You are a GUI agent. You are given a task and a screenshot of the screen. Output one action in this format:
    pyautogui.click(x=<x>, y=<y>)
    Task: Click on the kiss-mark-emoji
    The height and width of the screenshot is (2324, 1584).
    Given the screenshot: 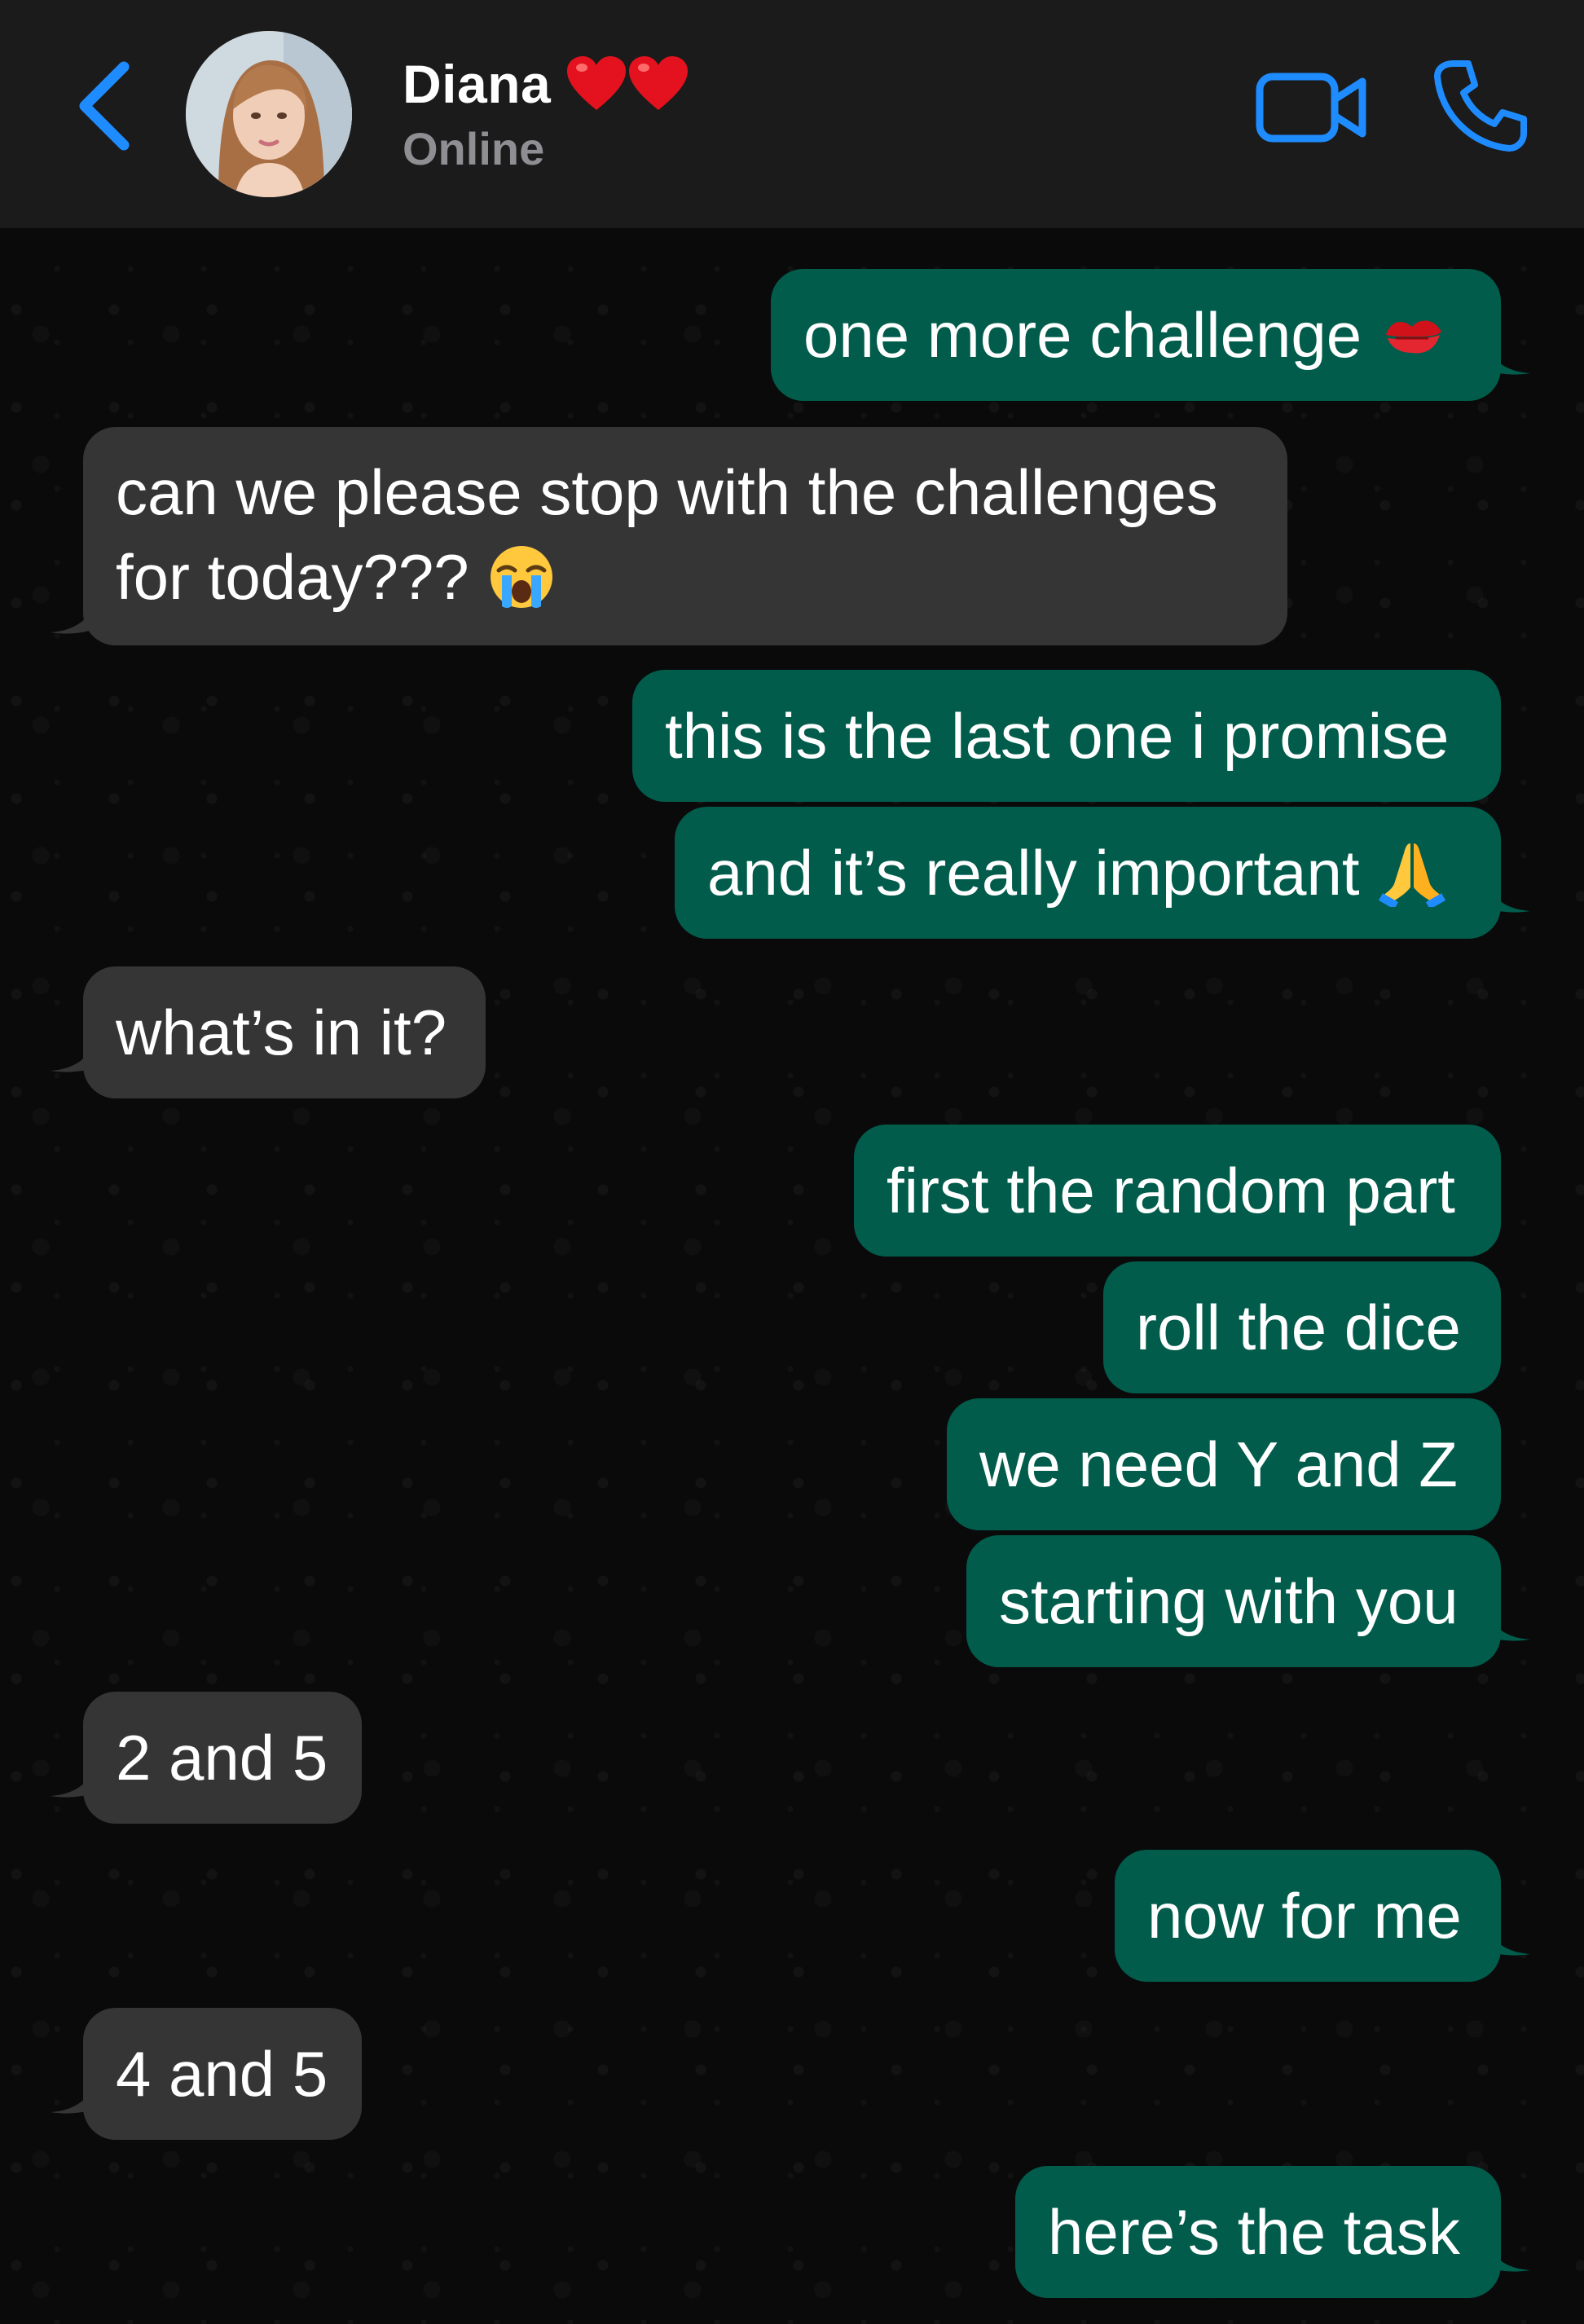 What is the action you would take?
    pyautogui.click(x=1414, y=337)
    